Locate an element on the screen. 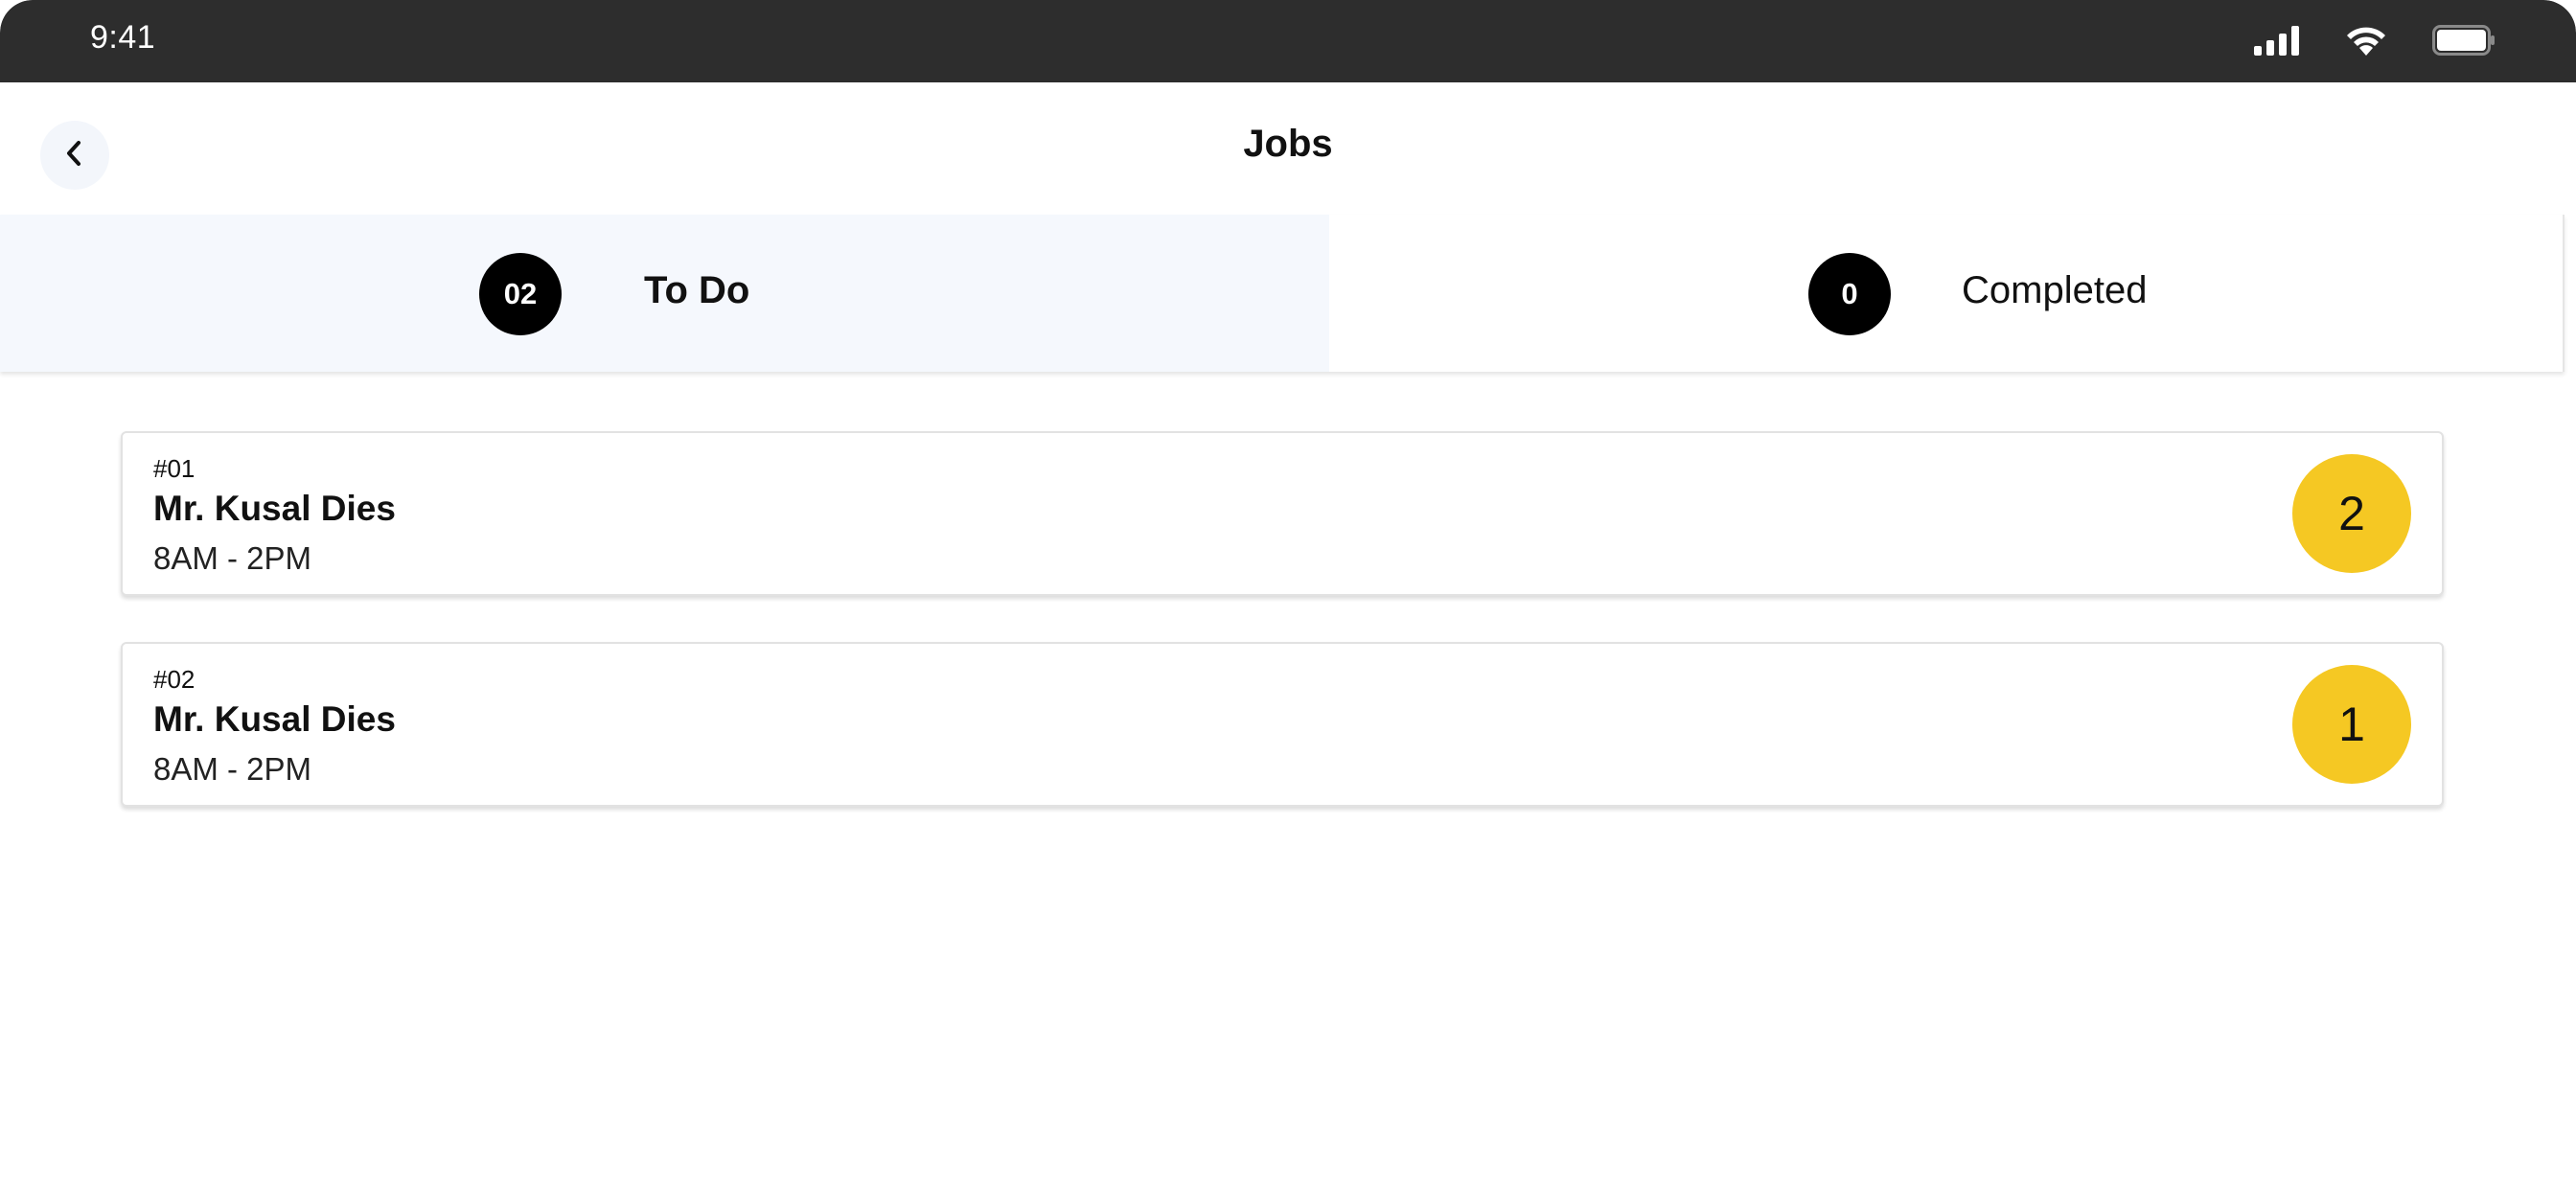  page-header: Jobs is located at coordinates (1288, 148).